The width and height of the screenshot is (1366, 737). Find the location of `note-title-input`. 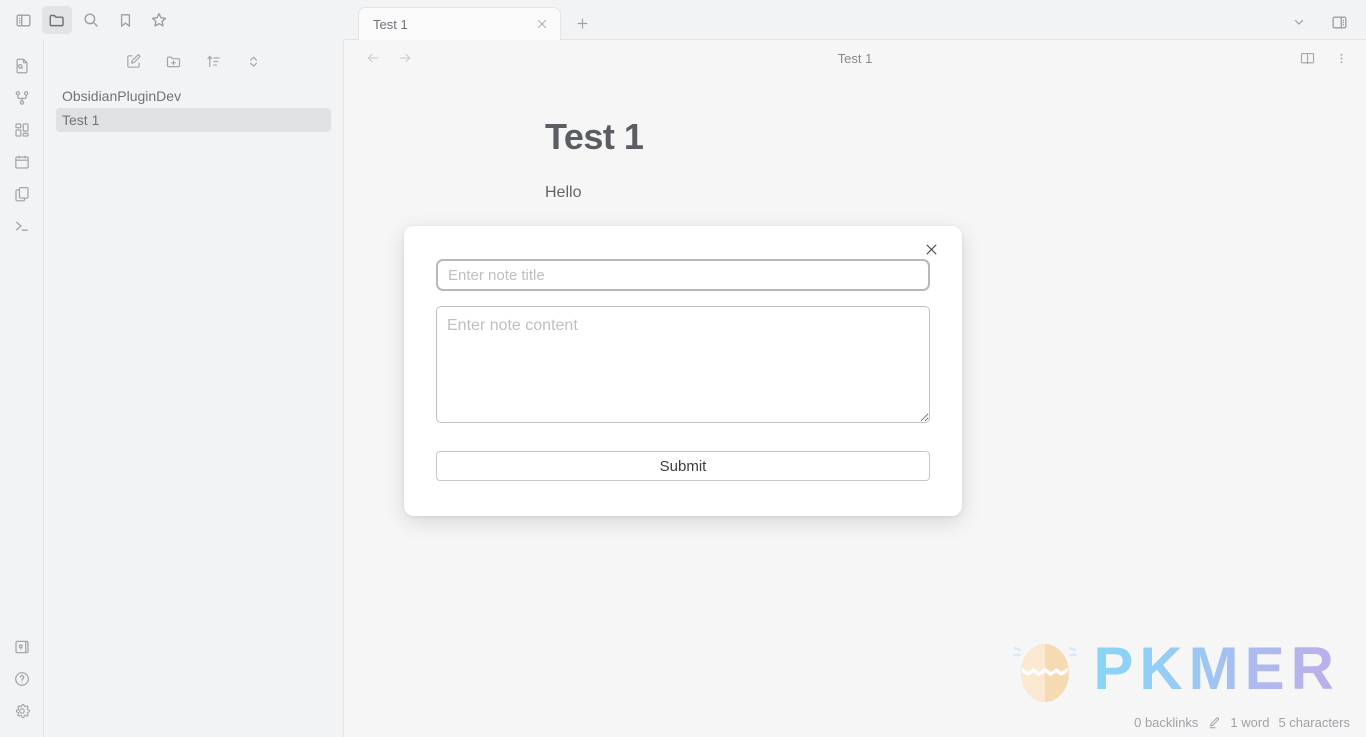

note-title-input is located at coordinates (683, 275).